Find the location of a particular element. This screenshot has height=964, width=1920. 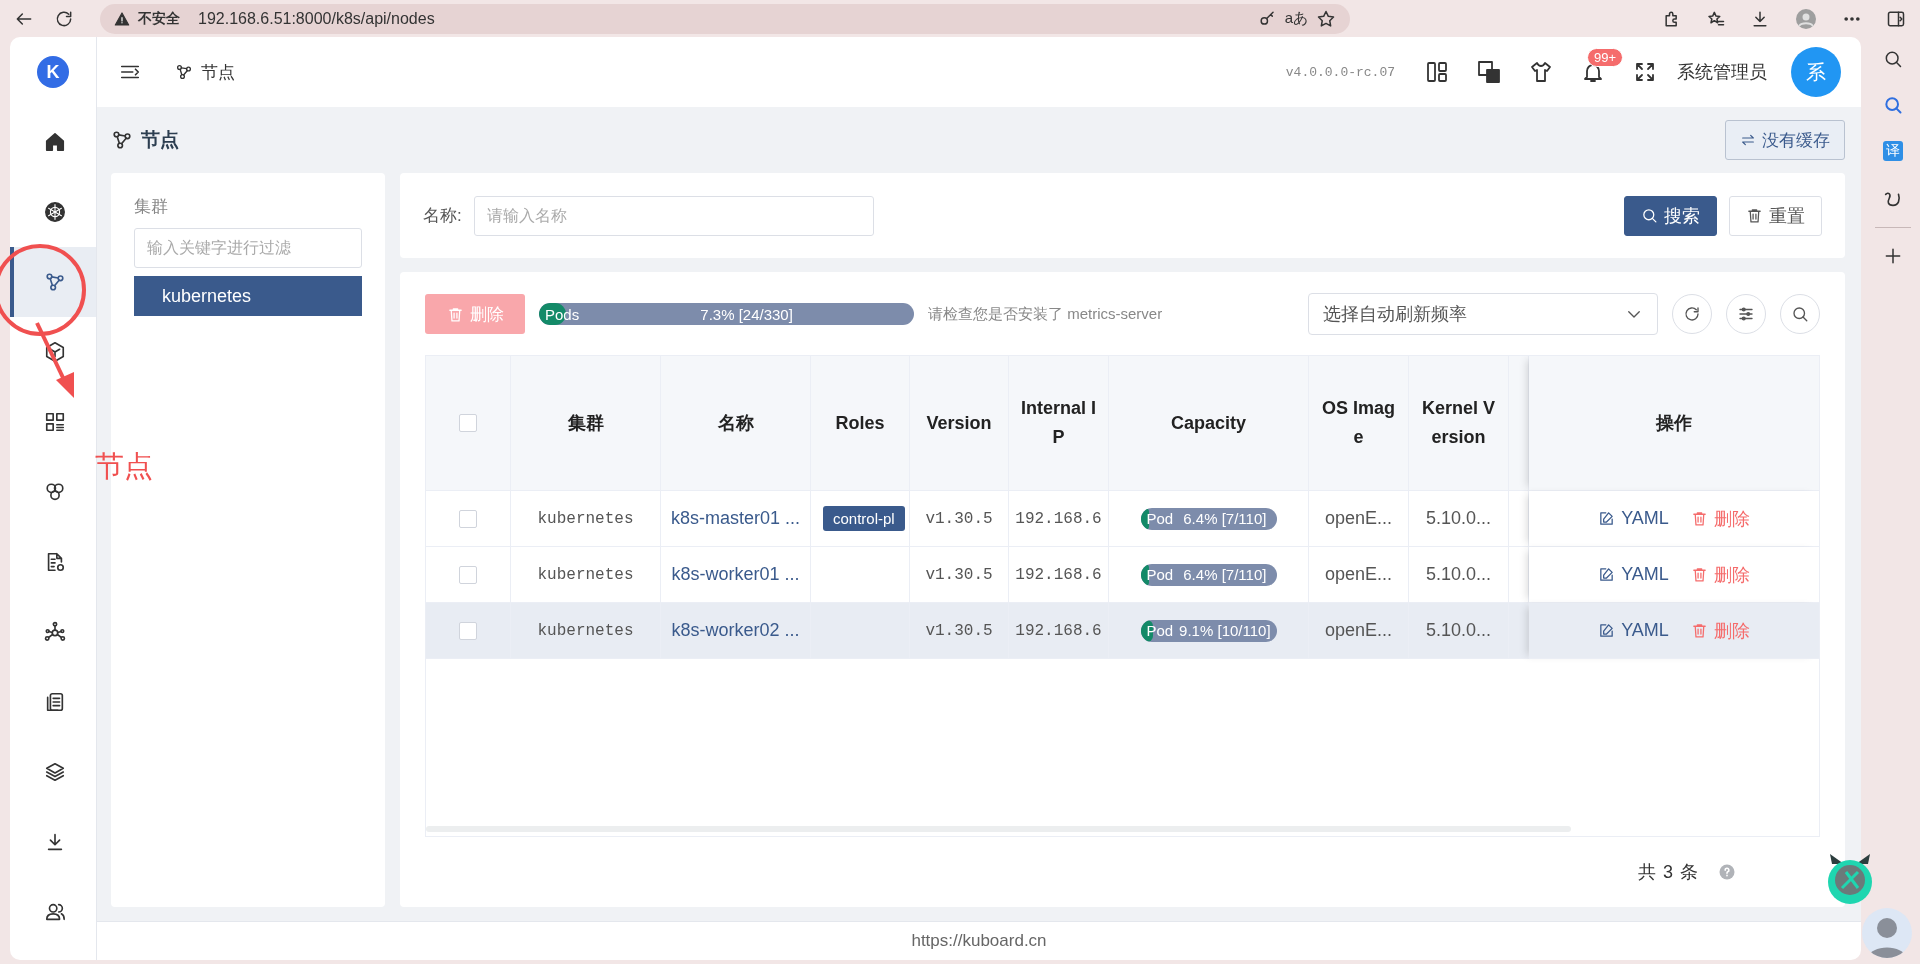

swap-icon is located at coordinates (1748, 140).